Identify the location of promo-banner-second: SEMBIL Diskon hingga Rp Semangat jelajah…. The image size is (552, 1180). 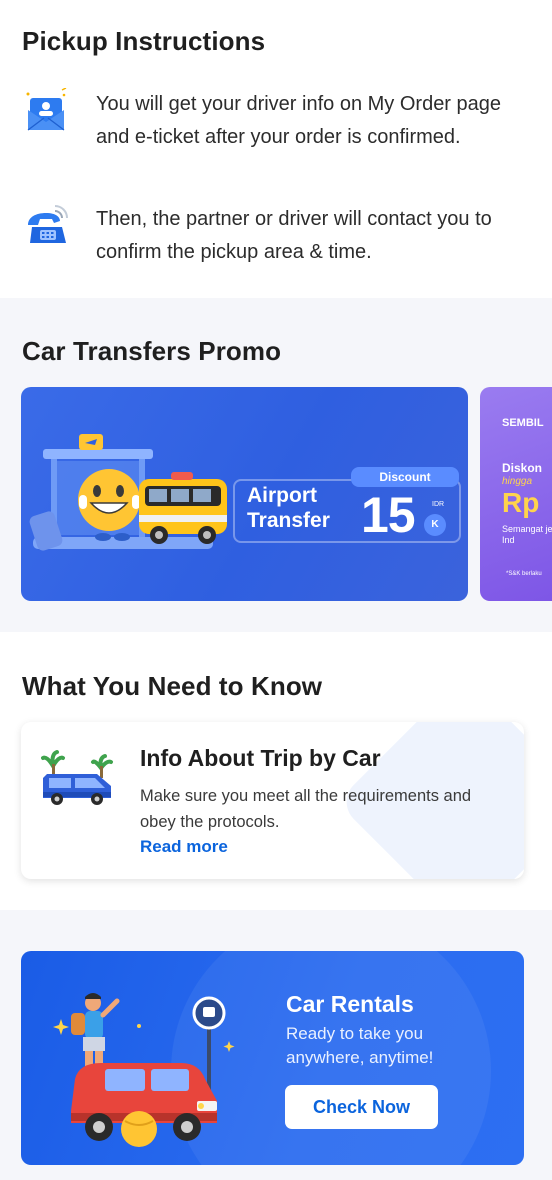
(516, 494).